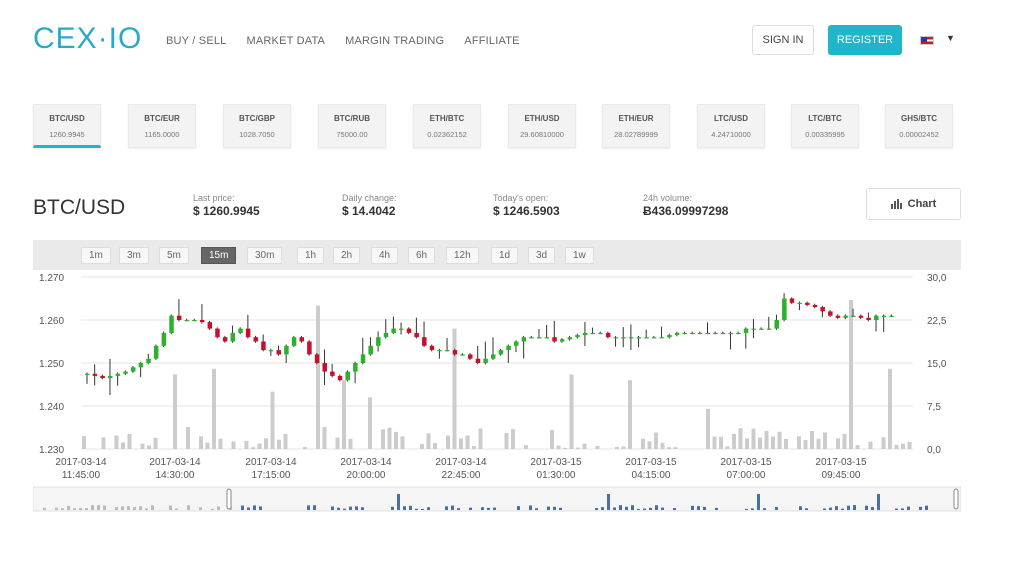  Describe the element at coordinates (347, 255) in the screenshot. I see `timeframe-2h: 2h` at that location.